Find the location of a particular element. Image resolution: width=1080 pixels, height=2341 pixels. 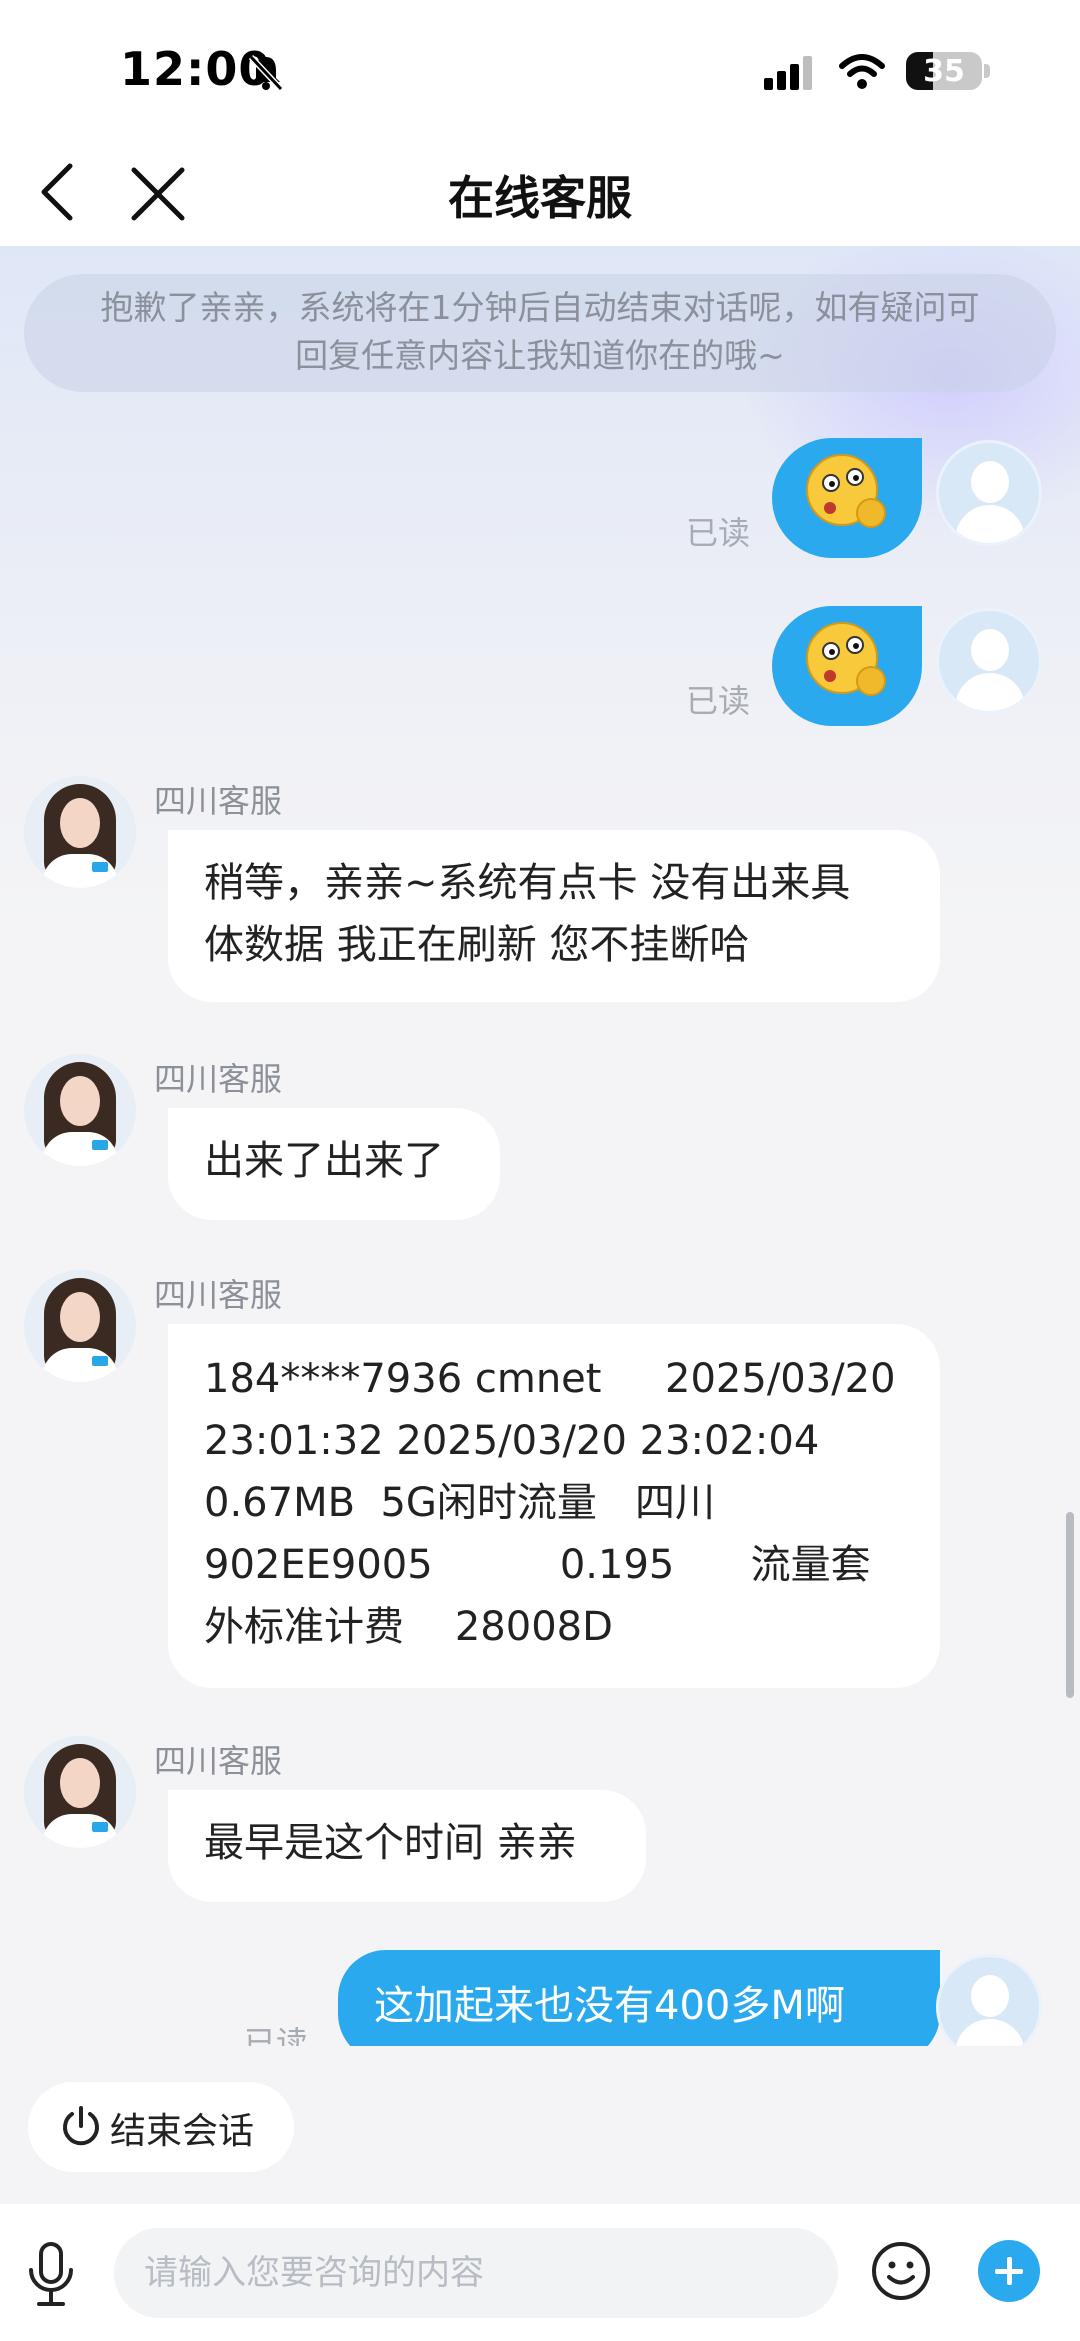

message-text-line: 0.67MB 5G闲时流量 四川 is located at coordinates (460, 1503).